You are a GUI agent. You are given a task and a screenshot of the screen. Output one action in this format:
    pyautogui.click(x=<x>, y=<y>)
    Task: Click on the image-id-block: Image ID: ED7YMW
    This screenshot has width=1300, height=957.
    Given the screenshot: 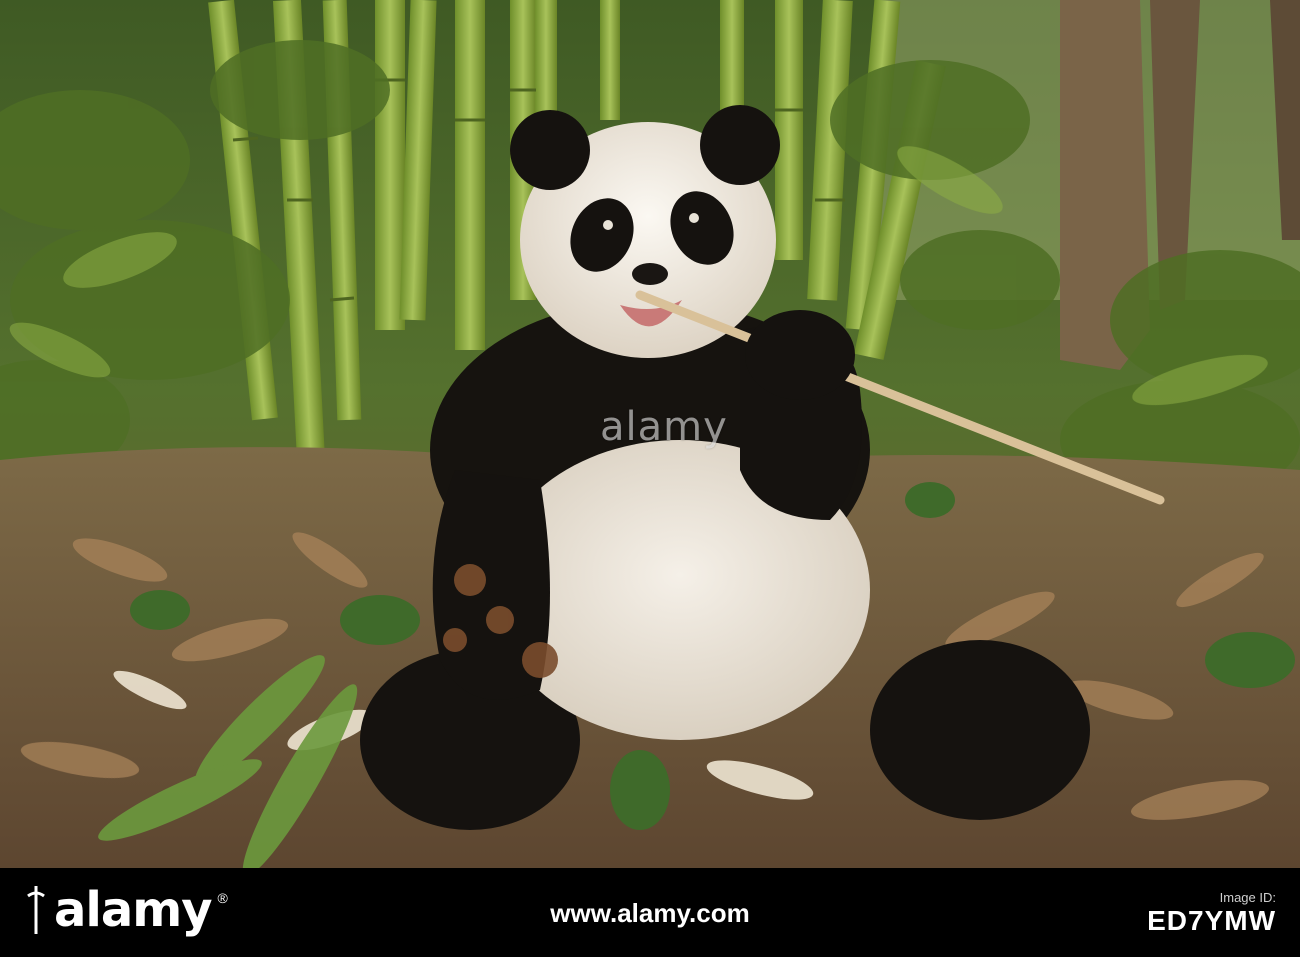 What is the action you would take?
    pyautogui.click(x=1211, y=913)
    